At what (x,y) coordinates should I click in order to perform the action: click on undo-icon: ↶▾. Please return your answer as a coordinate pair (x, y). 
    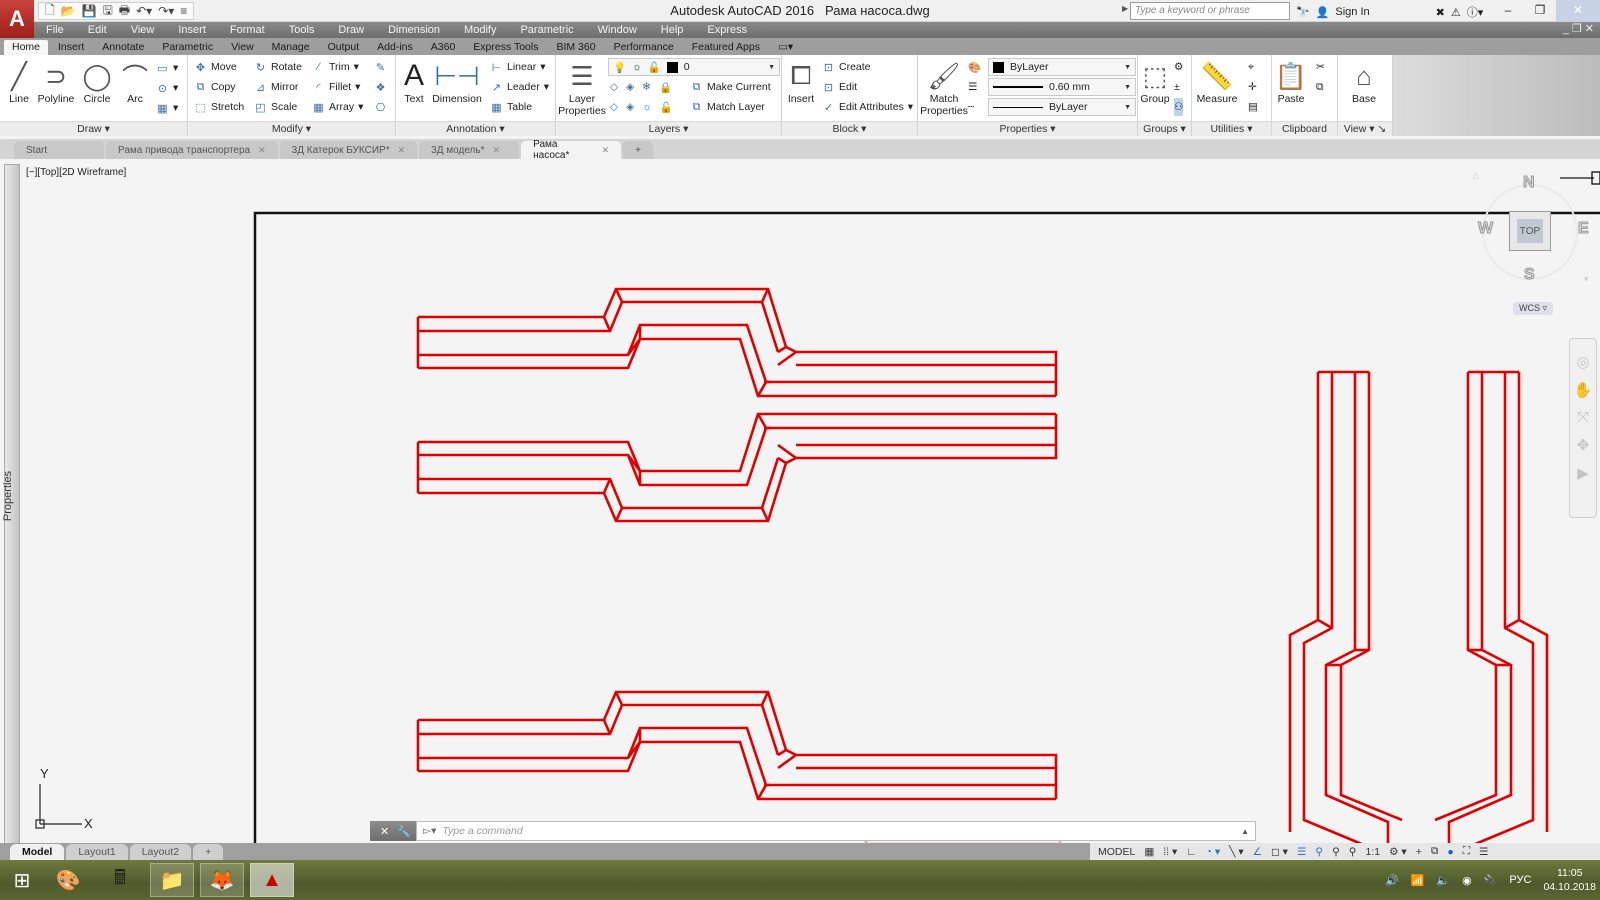
    Looking at the image, I should click on (144, 11).